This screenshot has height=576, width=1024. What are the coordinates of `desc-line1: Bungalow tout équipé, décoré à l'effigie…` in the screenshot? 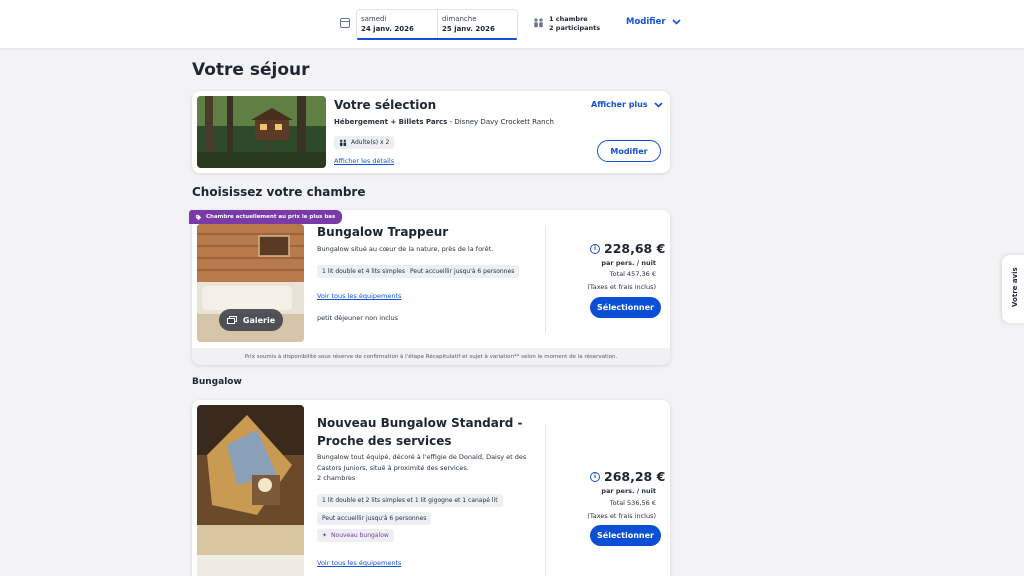 It's located at (422, 457).